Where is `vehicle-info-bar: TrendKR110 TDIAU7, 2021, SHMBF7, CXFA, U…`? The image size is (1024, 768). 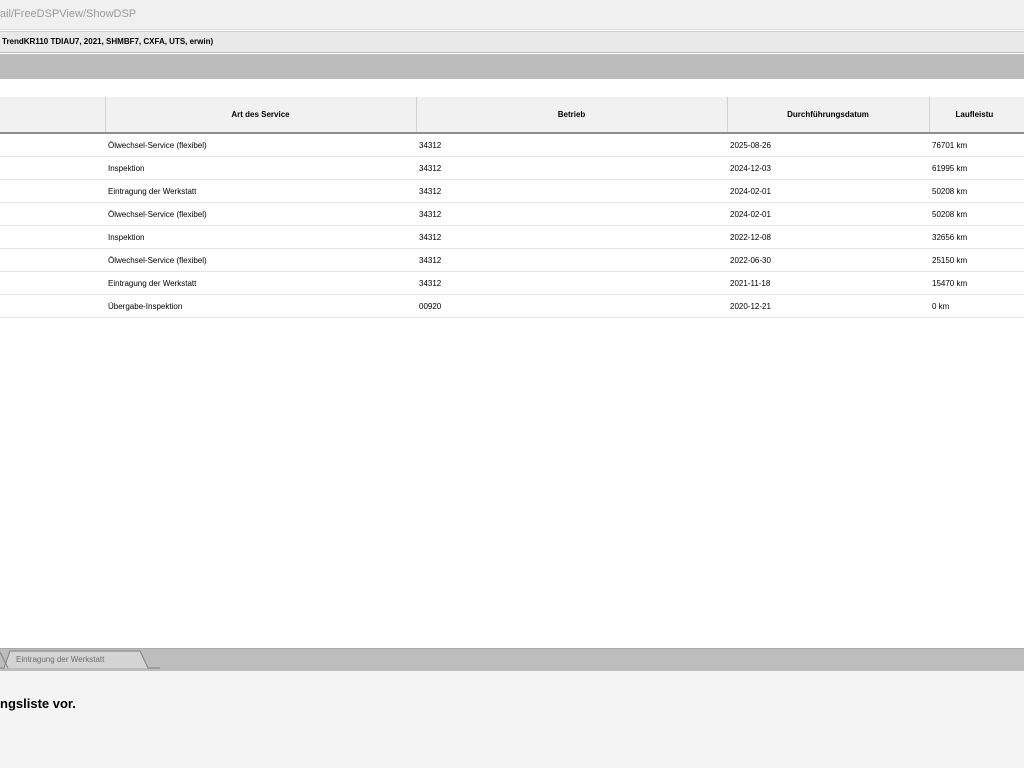
vehicle-info-bar: TrendKR110 TDIAU7, 2021, SHMBF7, CXFA, U… is located at coordinates (512, 42).